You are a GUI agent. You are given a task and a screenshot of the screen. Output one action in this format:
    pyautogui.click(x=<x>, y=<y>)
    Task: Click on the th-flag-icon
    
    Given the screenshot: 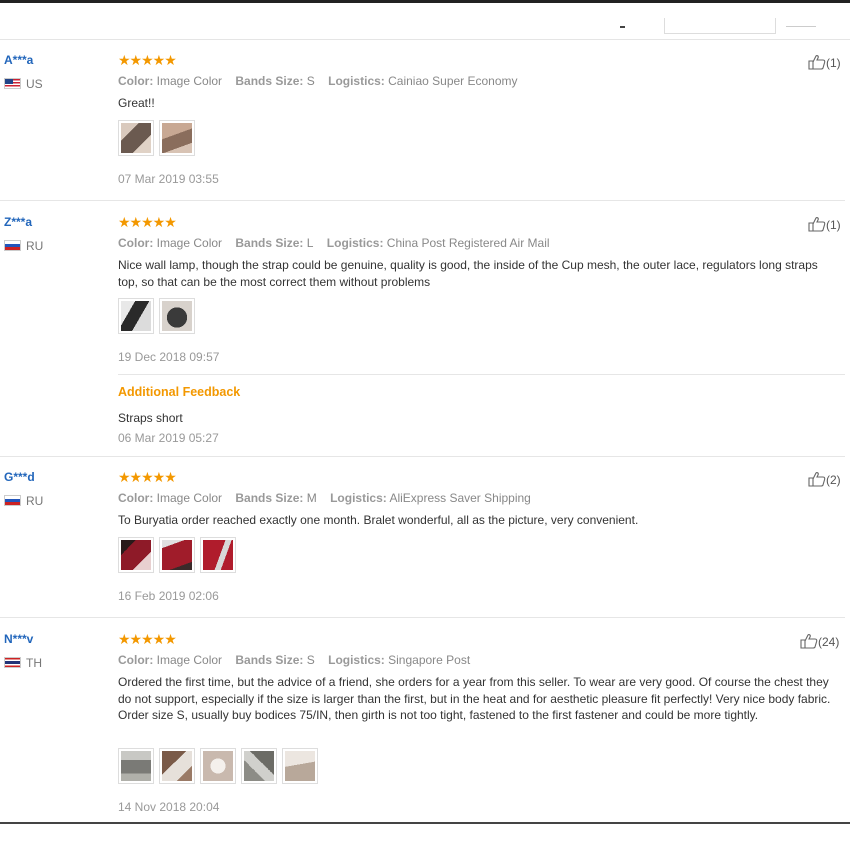 What is the action you would take?
    pyautogui.click(x=12, y=662)
    